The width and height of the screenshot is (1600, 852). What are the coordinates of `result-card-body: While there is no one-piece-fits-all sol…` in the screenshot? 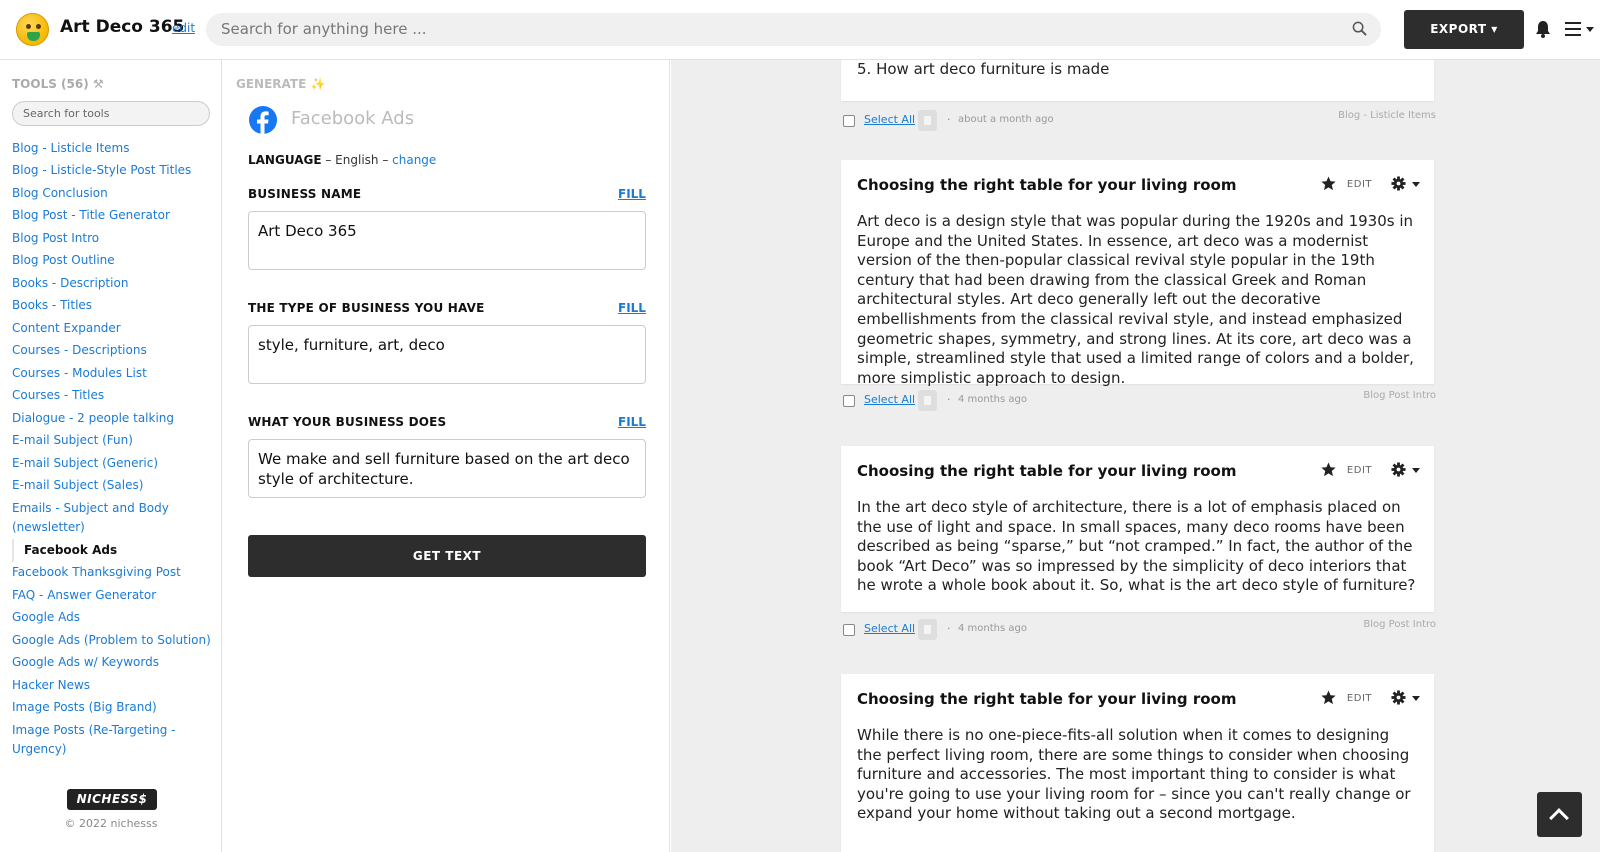 It's located at (1134, 774).